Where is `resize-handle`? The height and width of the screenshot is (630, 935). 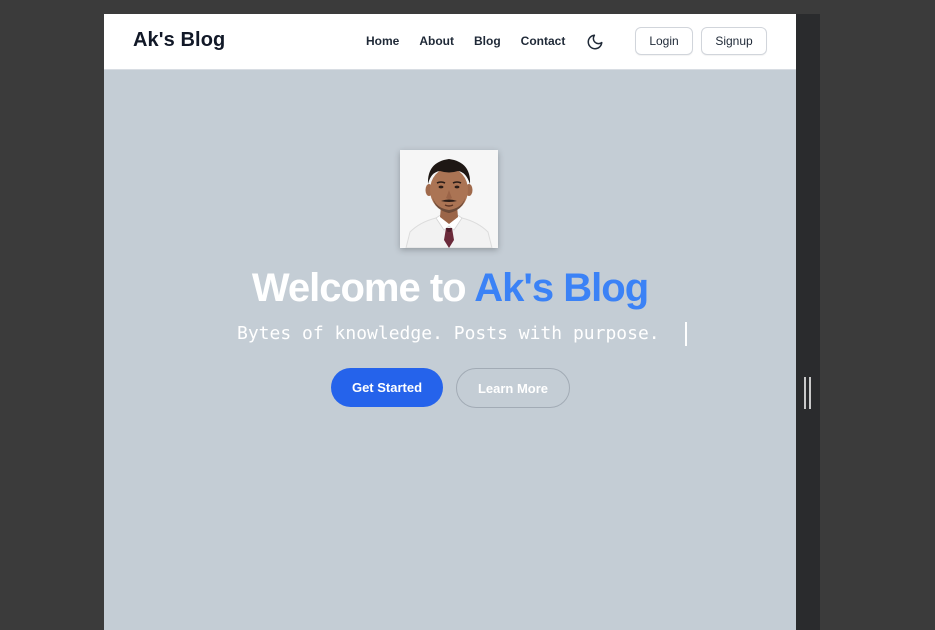 resize-handle is located at coordinates (807, 393).